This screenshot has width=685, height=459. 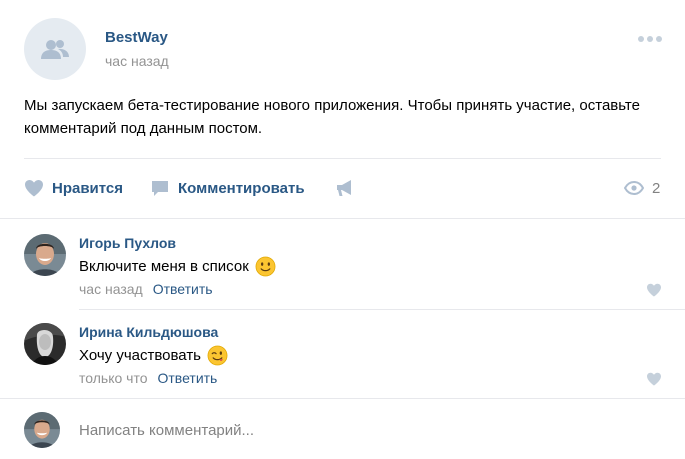 What do you see at coordinates (136, 37) in the screenshot?
I see `post-author: BestWay` at bounding box center [136, 37].